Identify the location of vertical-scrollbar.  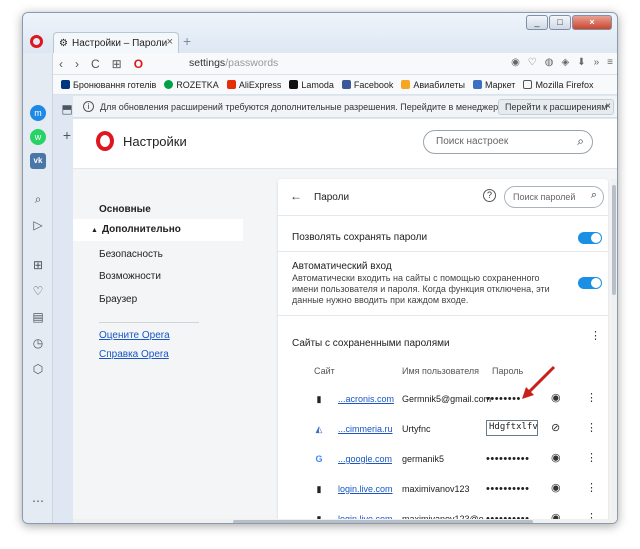
(614, 351).